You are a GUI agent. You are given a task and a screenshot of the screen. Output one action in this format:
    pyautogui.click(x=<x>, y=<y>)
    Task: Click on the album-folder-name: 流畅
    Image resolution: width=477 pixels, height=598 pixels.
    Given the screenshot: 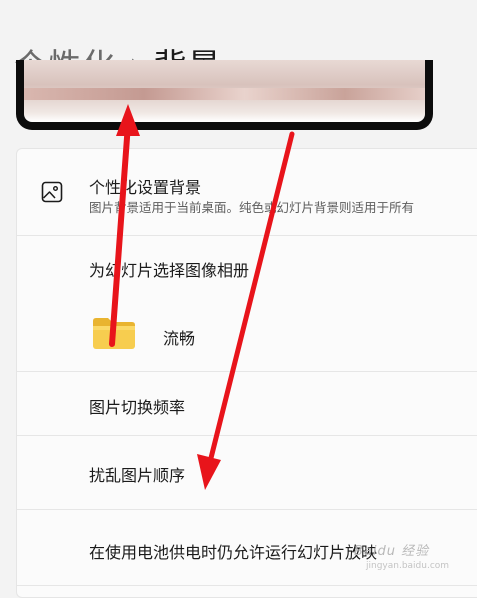 What is the action you would take?
    pyautogui.click(x=179, y=337)
    